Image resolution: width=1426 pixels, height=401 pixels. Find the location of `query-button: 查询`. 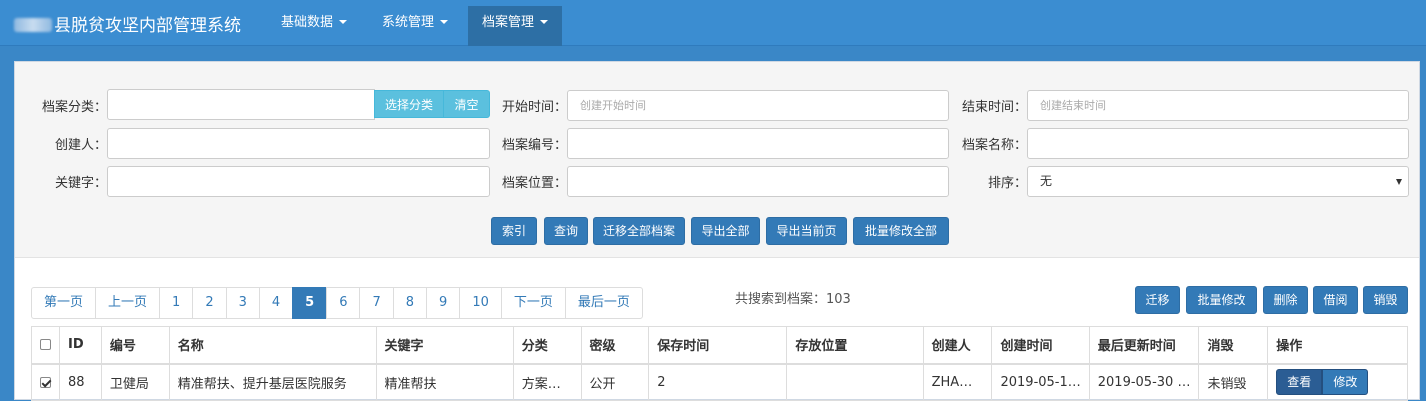

query-button: 查询 is located at coordinates (566, 231).